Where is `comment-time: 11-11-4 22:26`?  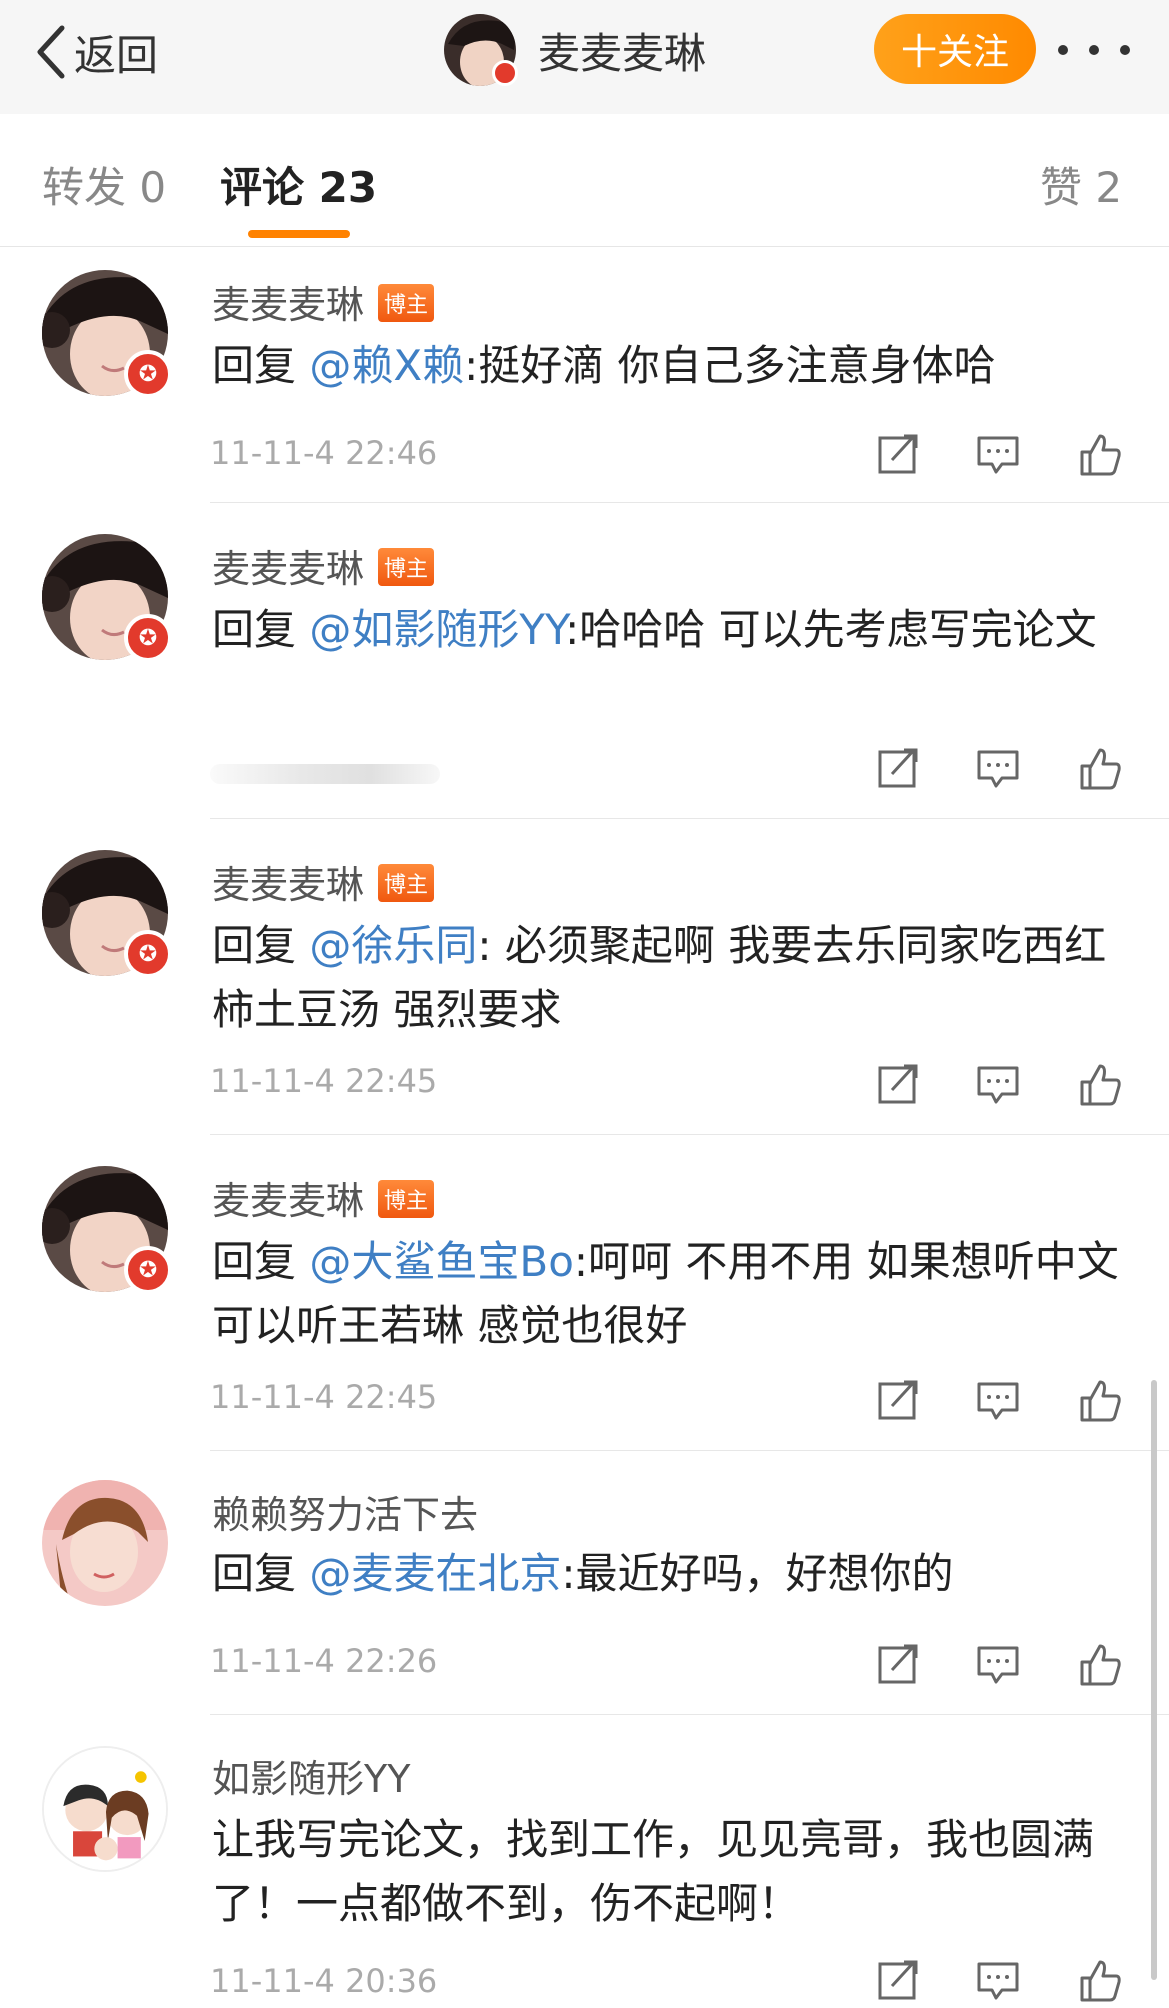 comment-time: 11-11-4 22:26 is located at coordinates (324, 1661).